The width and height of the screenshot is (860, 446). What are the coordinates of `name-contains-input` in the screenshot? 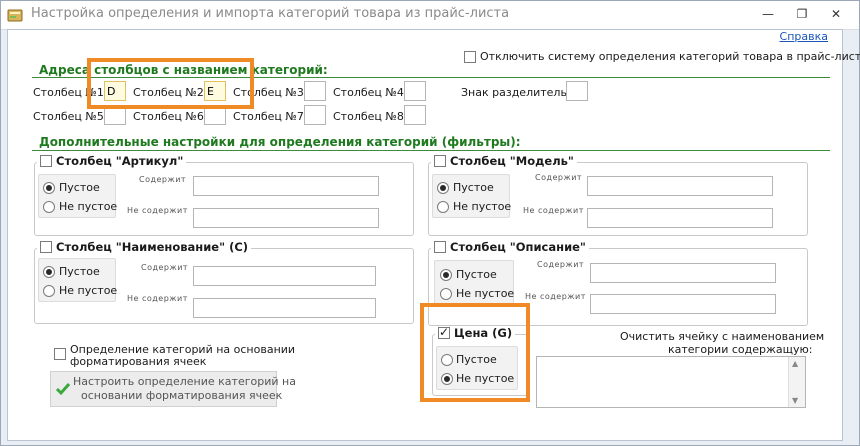 It's located at (284, 276).